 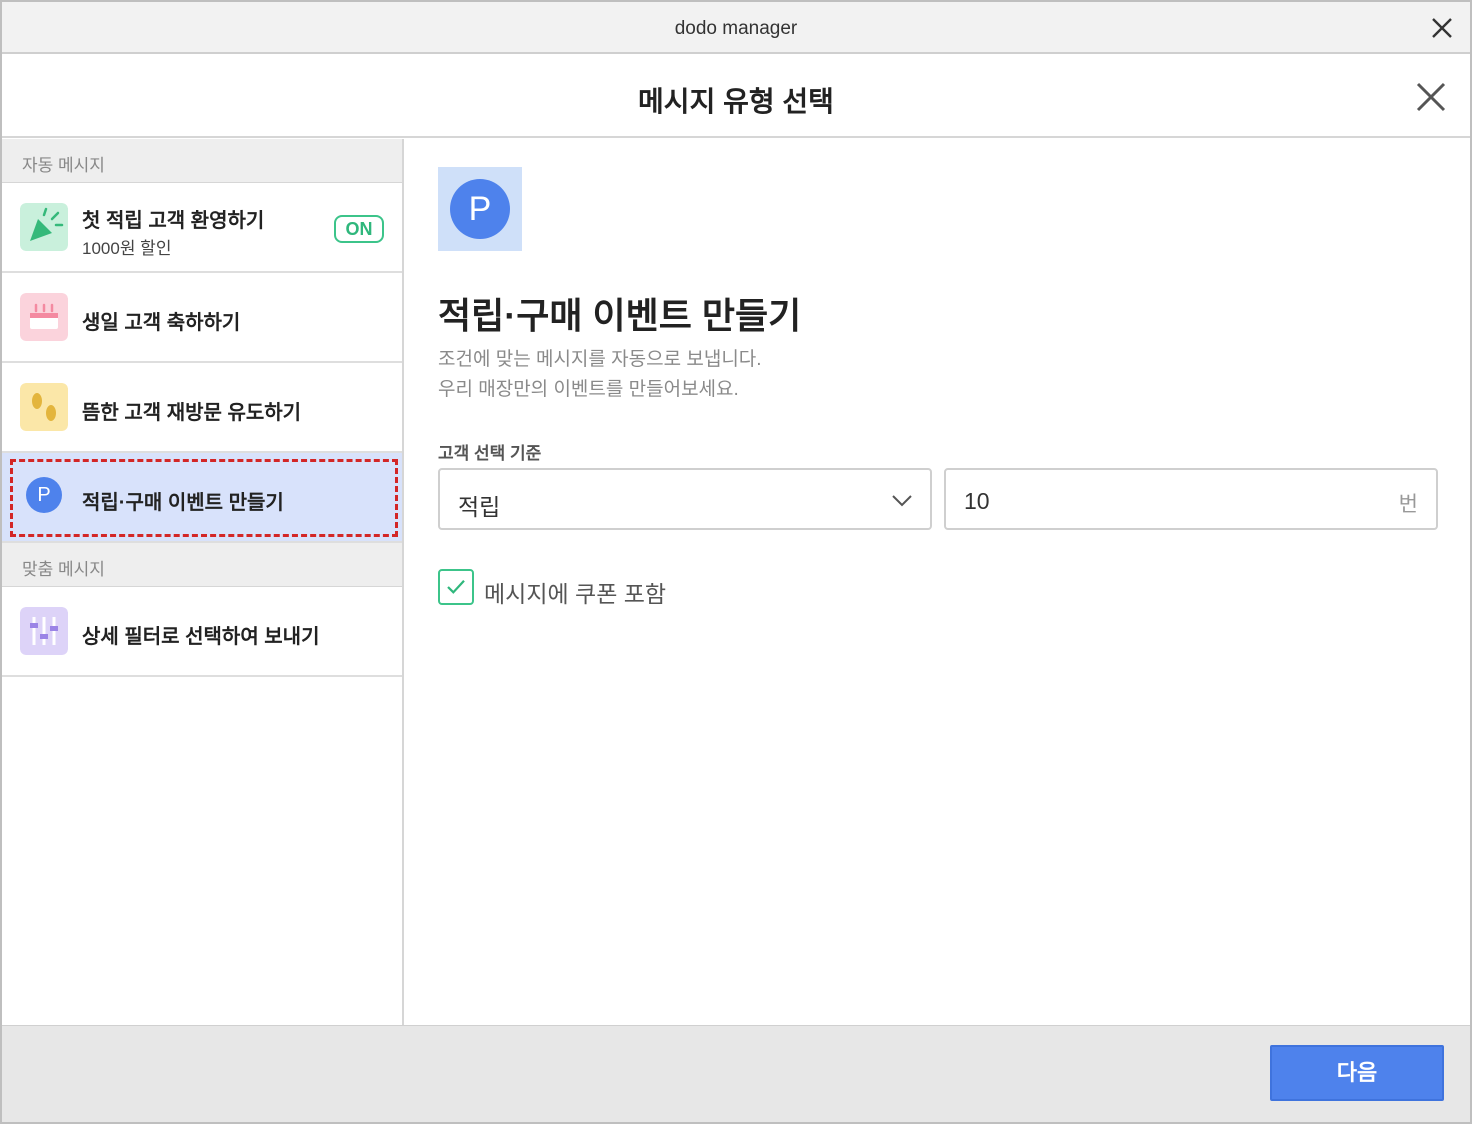 What do you see at coordinates (1442, 28) in the screenshot?
I see `window-close-icon` at bounding box center [1442, 28].